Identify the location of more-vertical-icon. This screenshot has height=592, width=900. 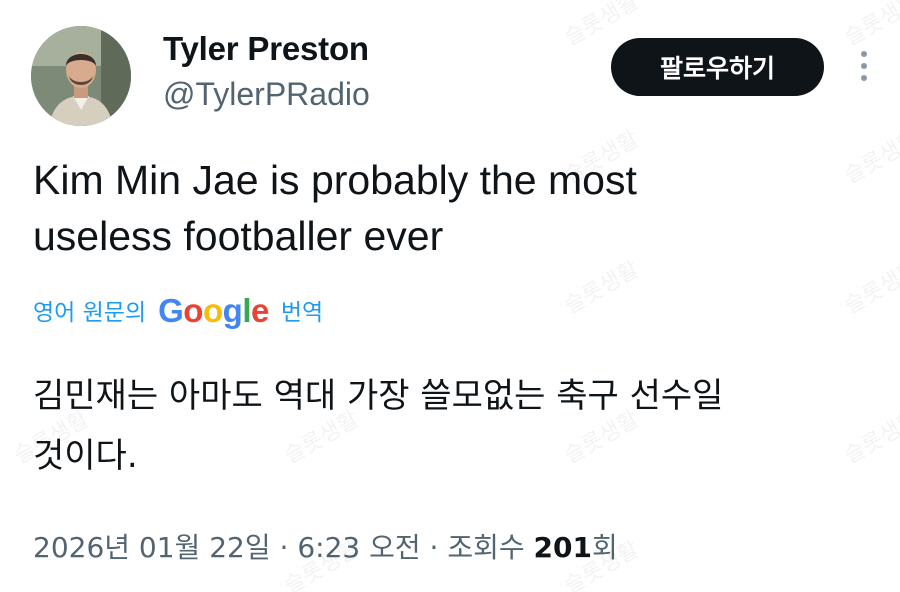
(864, 66).